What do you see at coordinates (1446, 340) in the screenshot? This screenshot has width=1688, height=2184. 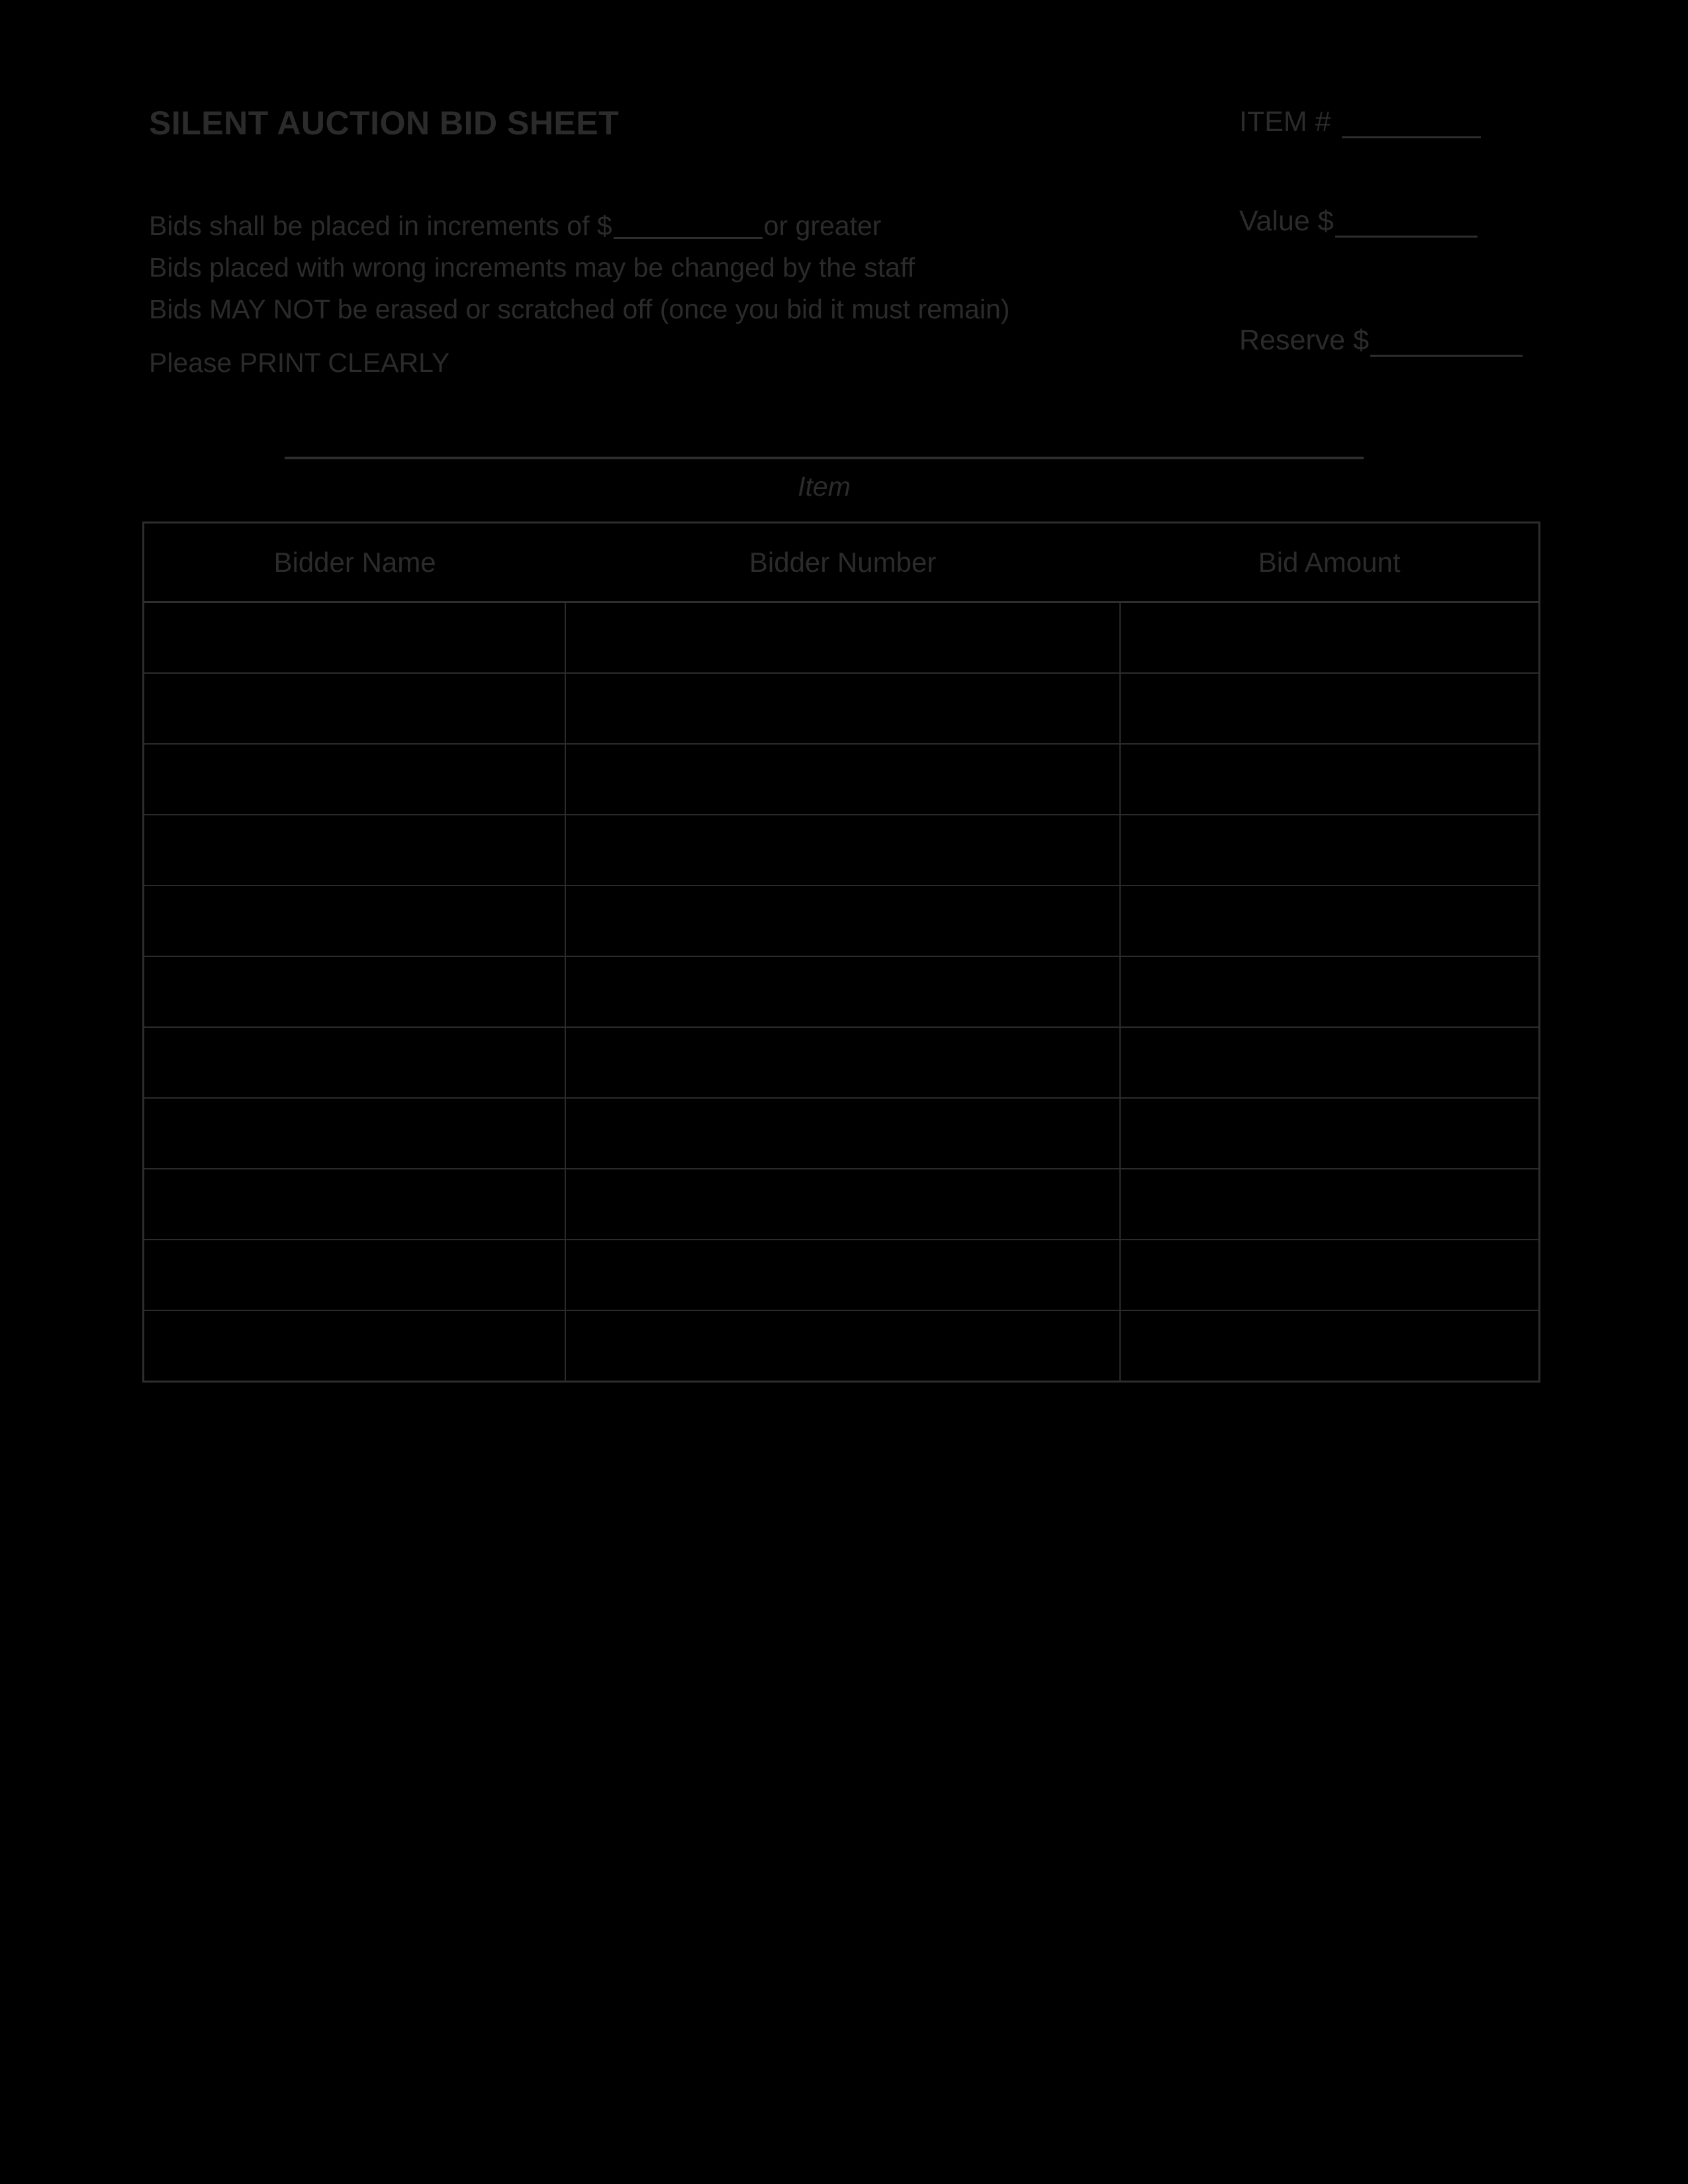 I see `reserve-blank` at bounding box center [1446, 340].